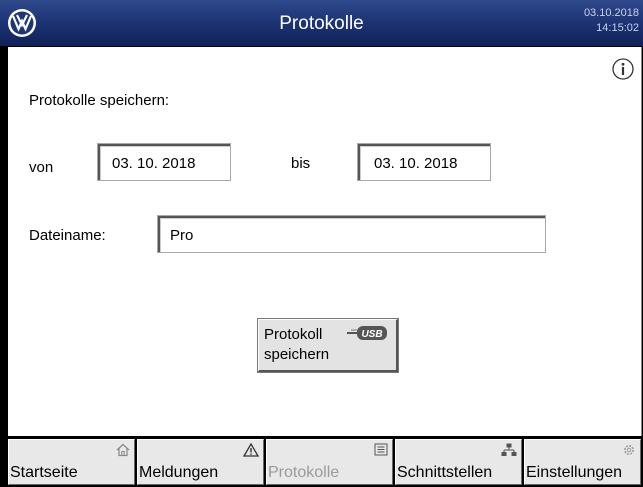 The height and width of the screenshot is (487, 643). What do you see at coordinates (611, 21) in the screenshot?
I see `datetime: 03.10.2018 14:15:02` at bounding box center [611, 21].